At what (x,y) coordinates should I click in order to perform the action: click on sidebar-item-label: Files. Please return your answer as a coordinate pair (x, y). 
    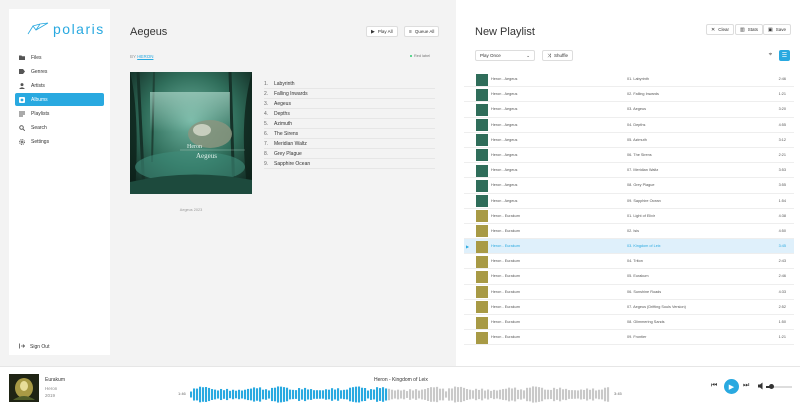
    Looking at the image, I should click on (36, 57).